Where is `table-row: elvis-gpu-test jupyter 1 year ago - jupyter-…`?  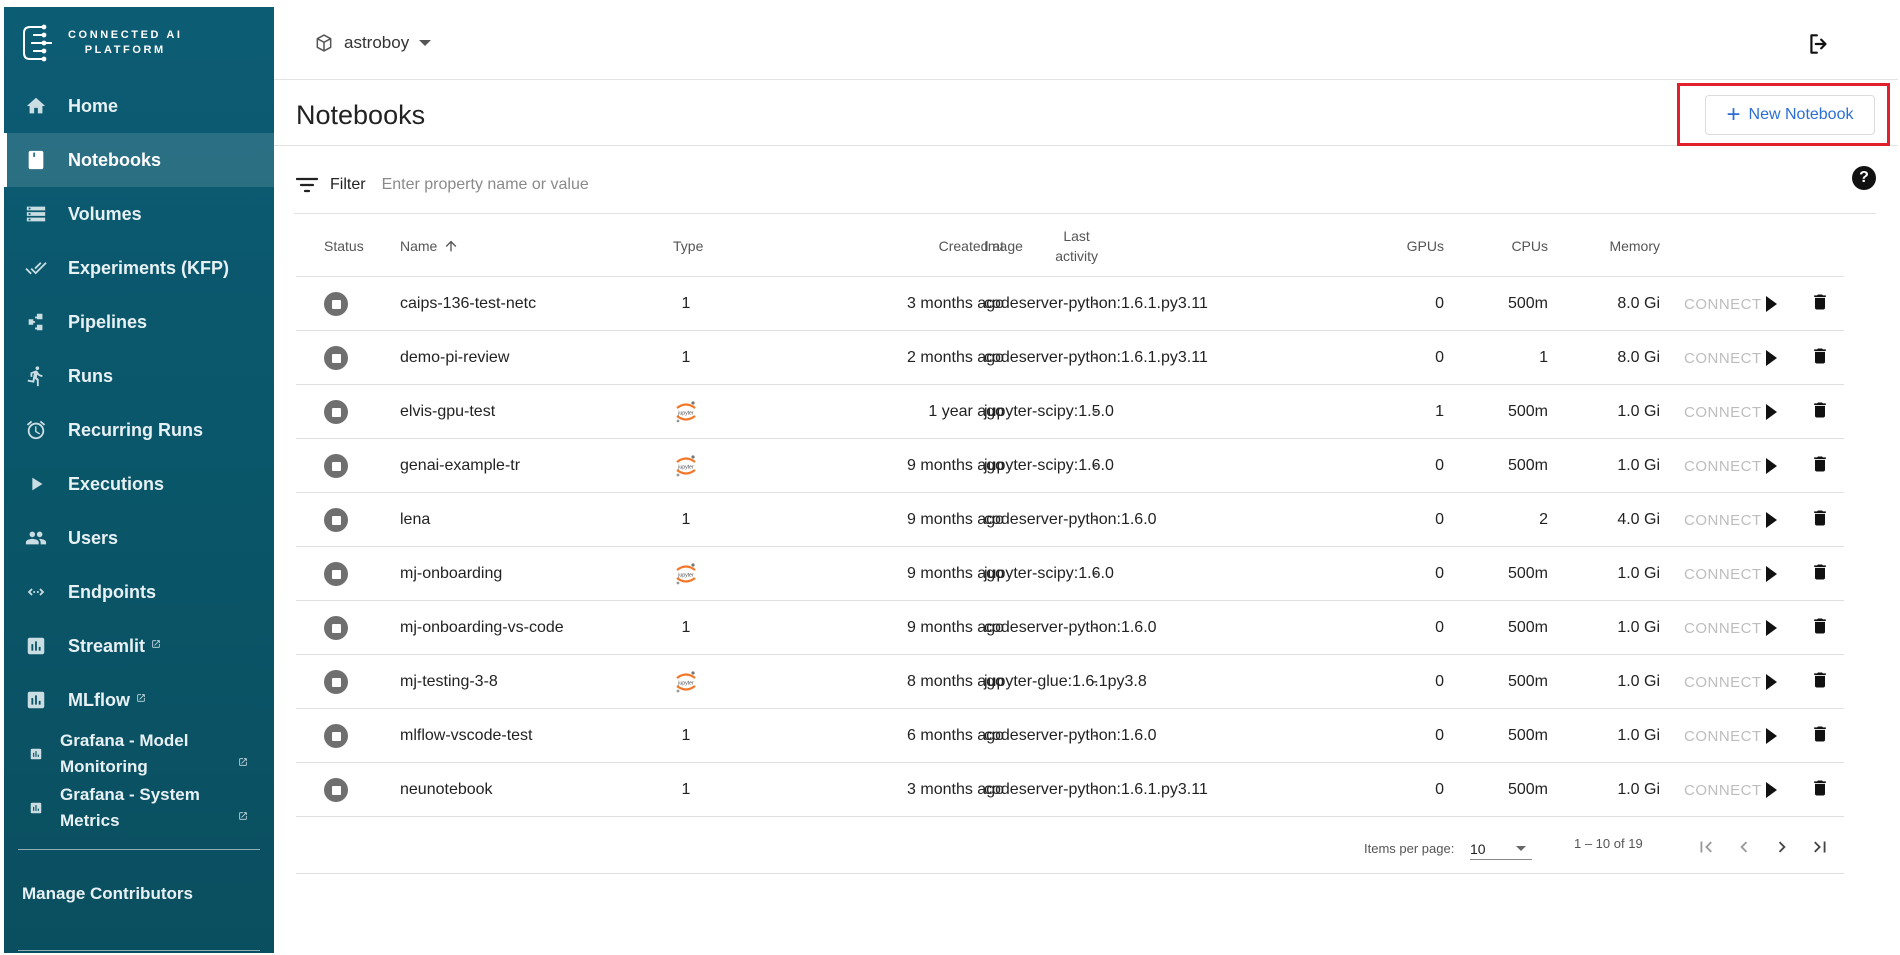 table-row: elvis-gpu-test jupyter 1 year ago - jupyter-… is located at coordinates (1070, 412).